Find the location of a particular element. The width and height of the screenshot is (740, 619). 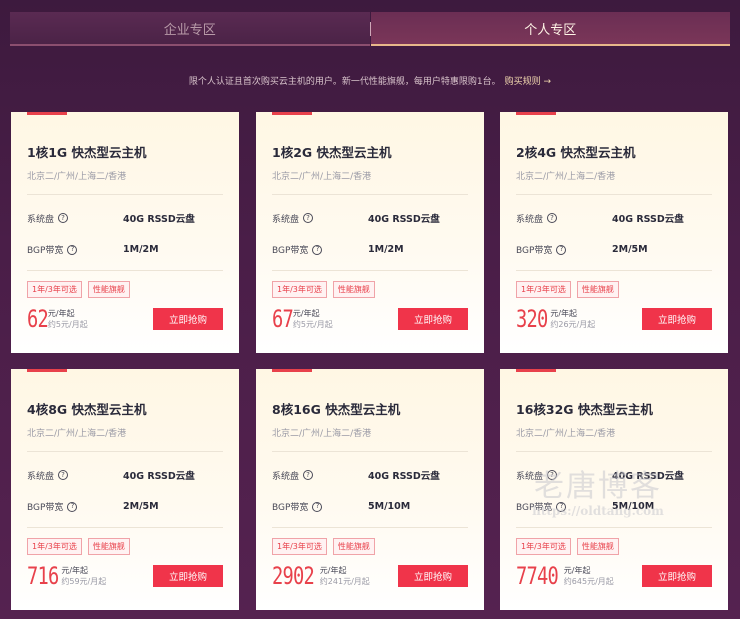

price-value: 320 is located at coordinates (532, 319).